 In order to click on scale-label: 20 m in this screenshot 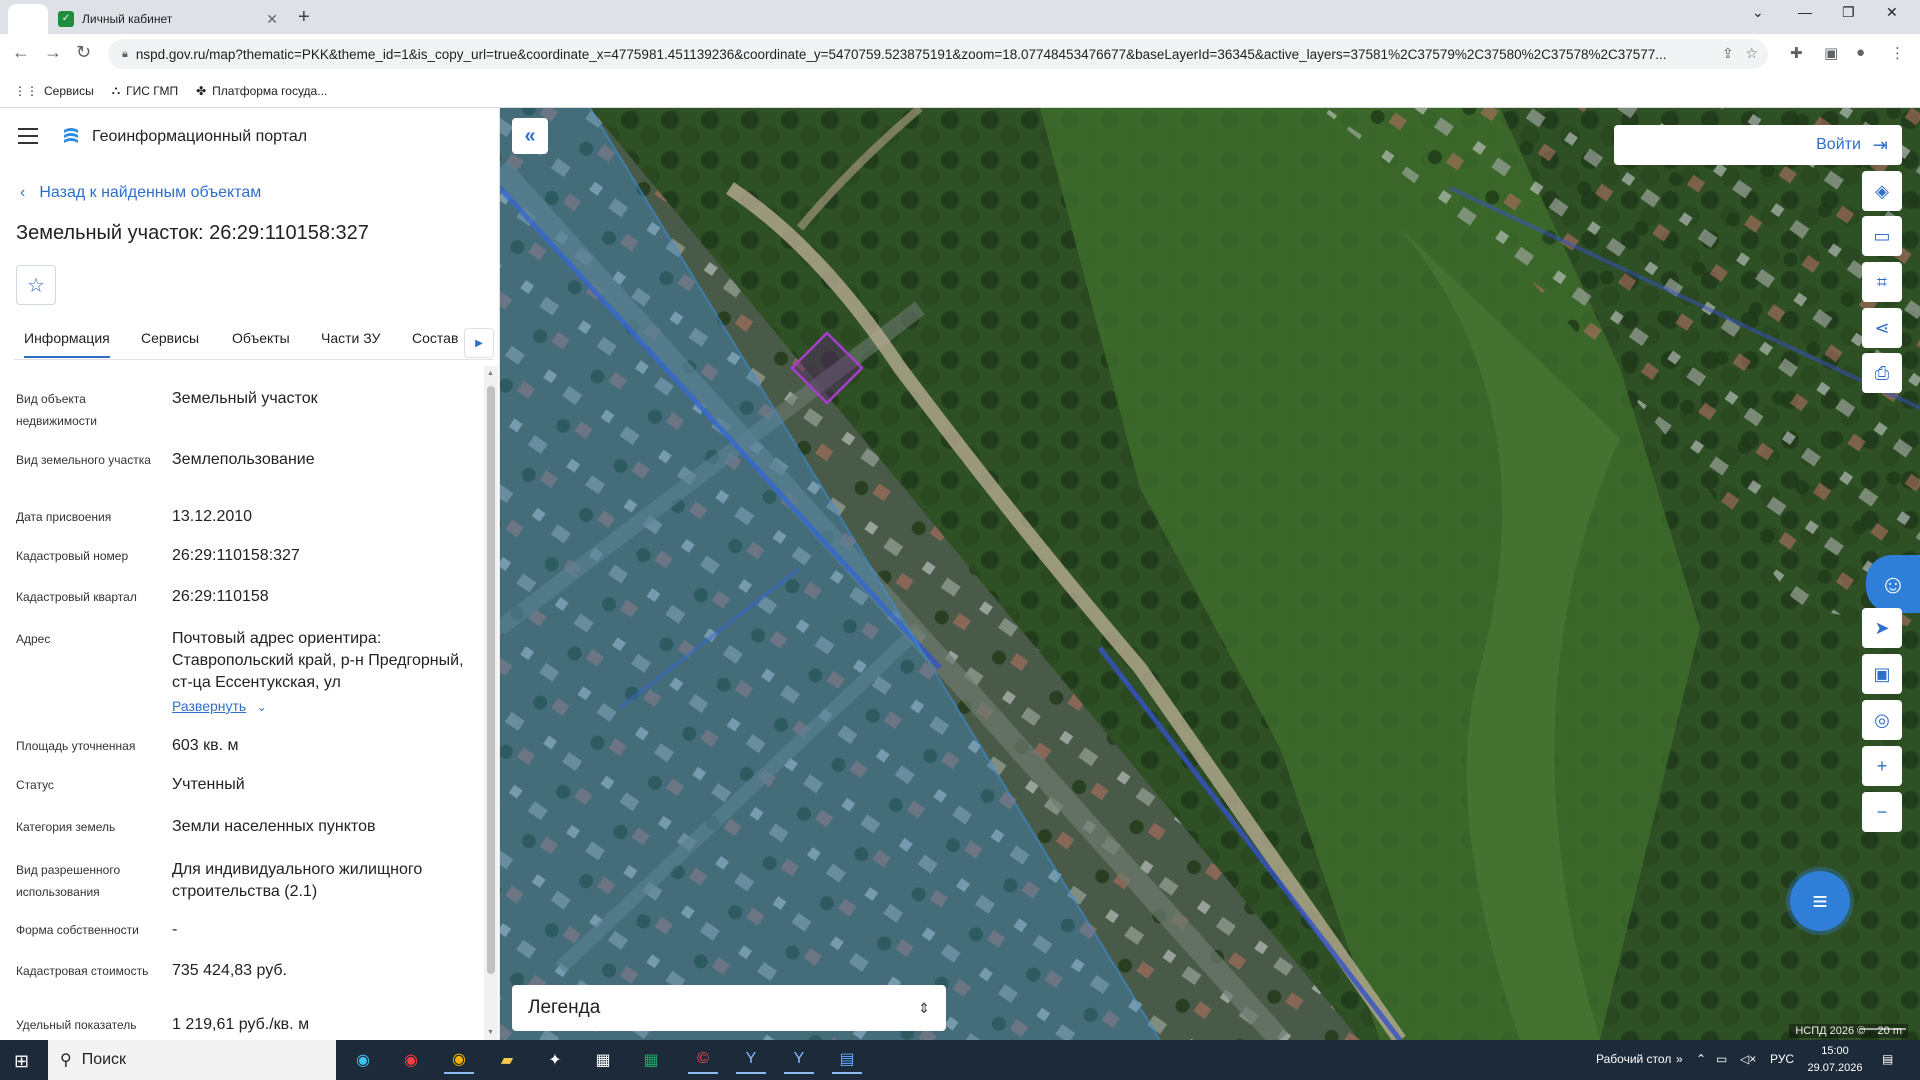, I will do `click(1889, 1031)`.